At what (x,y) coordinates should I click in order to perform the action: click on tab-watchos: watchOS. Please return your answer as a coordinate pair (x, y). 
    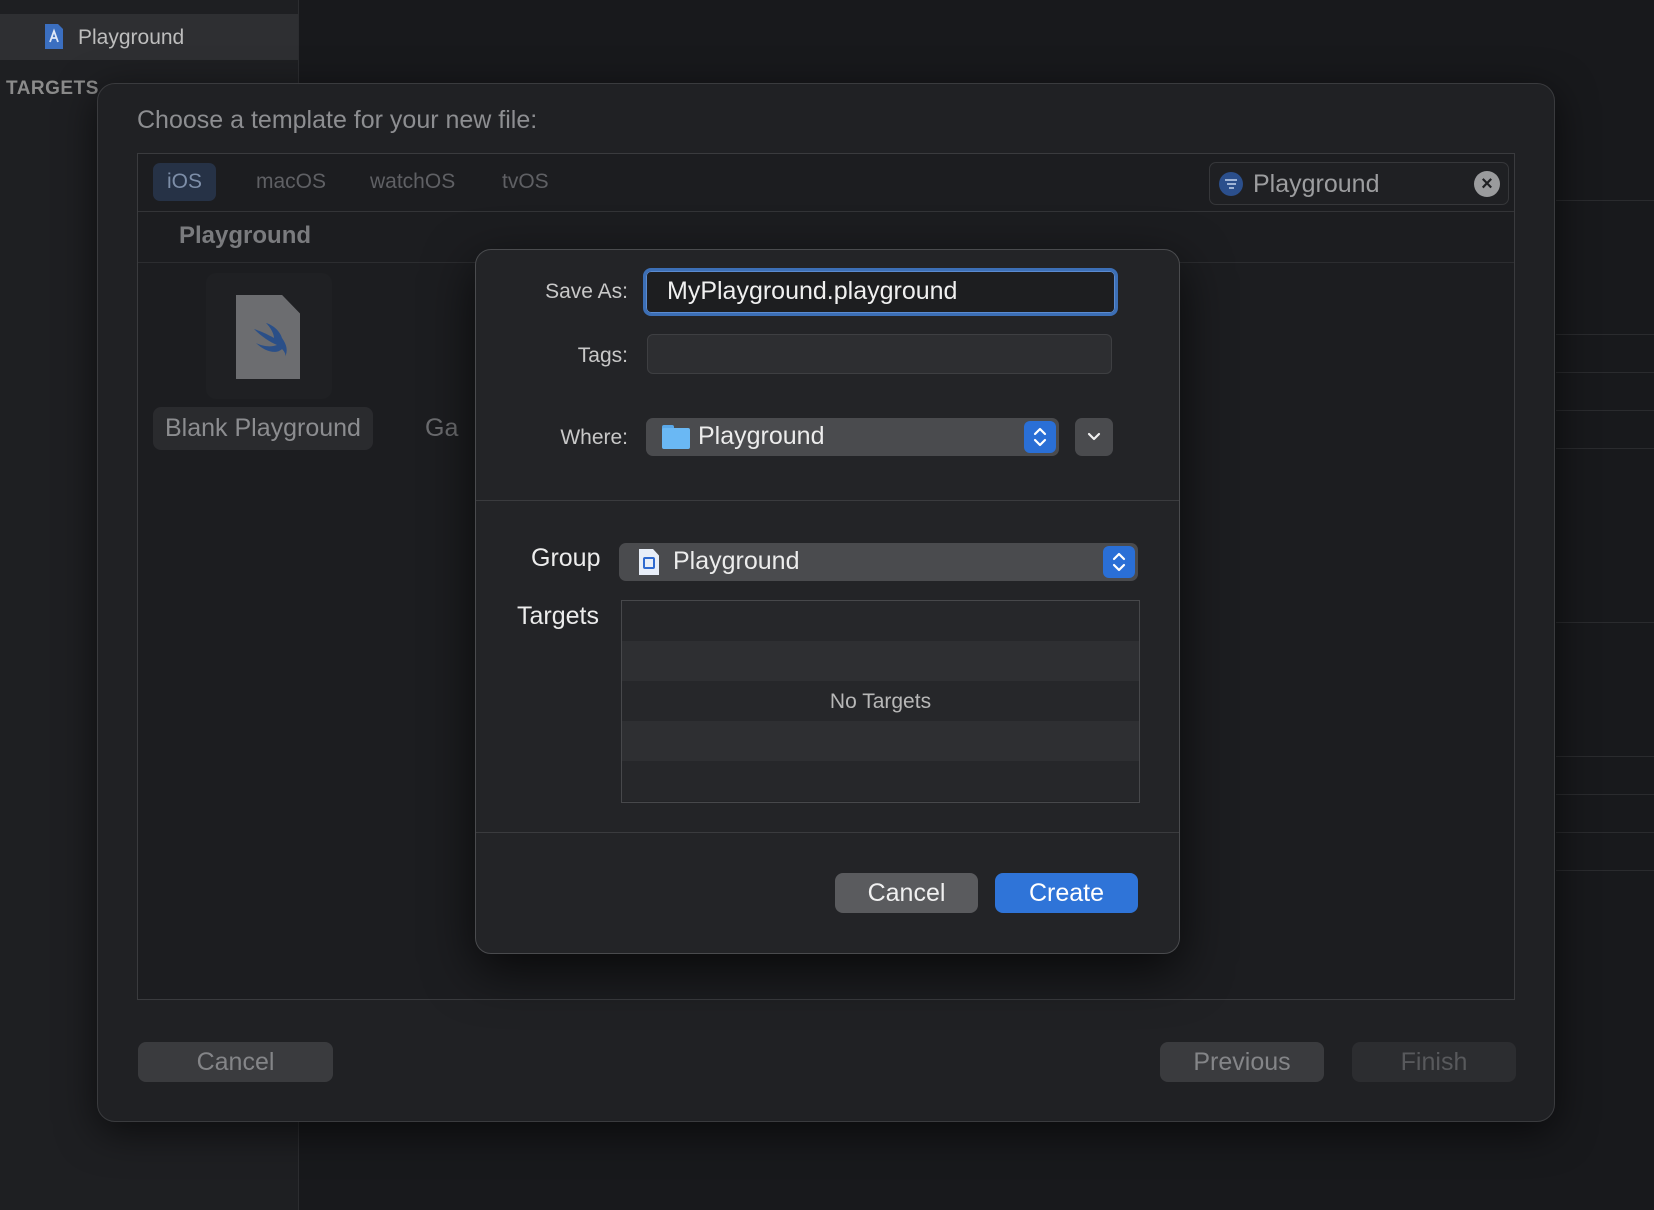
    Looking at the image, I should click on (412, 182).